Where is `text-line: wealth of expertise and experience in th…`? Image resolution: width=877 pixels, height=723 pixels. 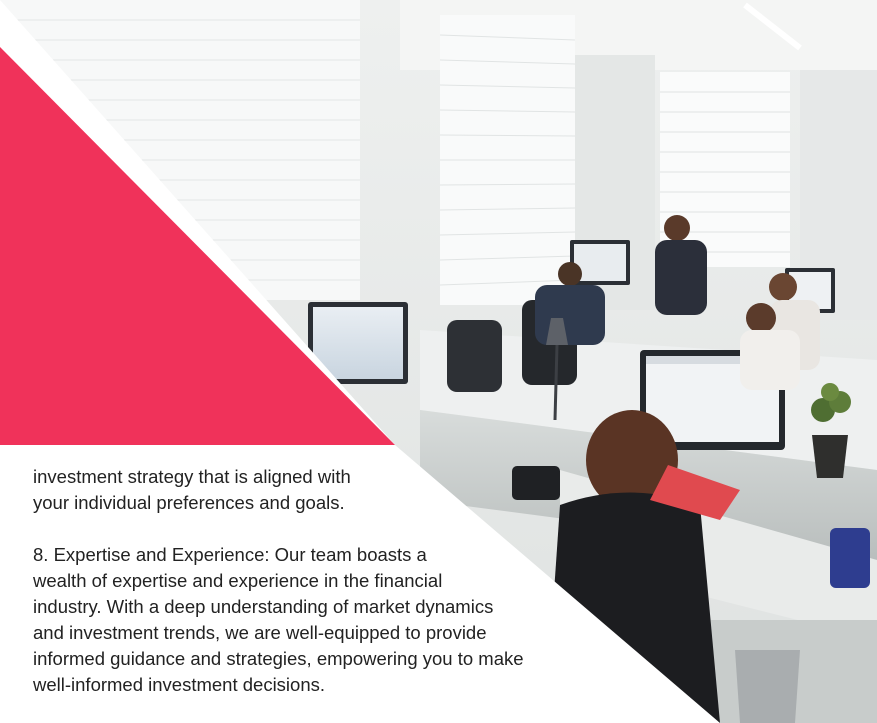
text-line: wealth of expertise and experience in th… is located at coordinates (238, 580).